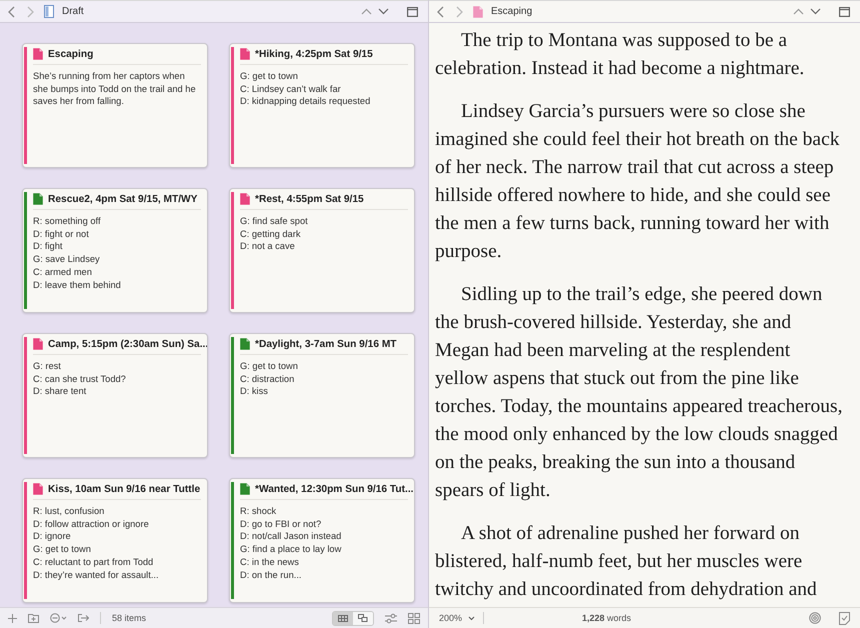  I want to click on grid-table-icon, so click(343, 618).